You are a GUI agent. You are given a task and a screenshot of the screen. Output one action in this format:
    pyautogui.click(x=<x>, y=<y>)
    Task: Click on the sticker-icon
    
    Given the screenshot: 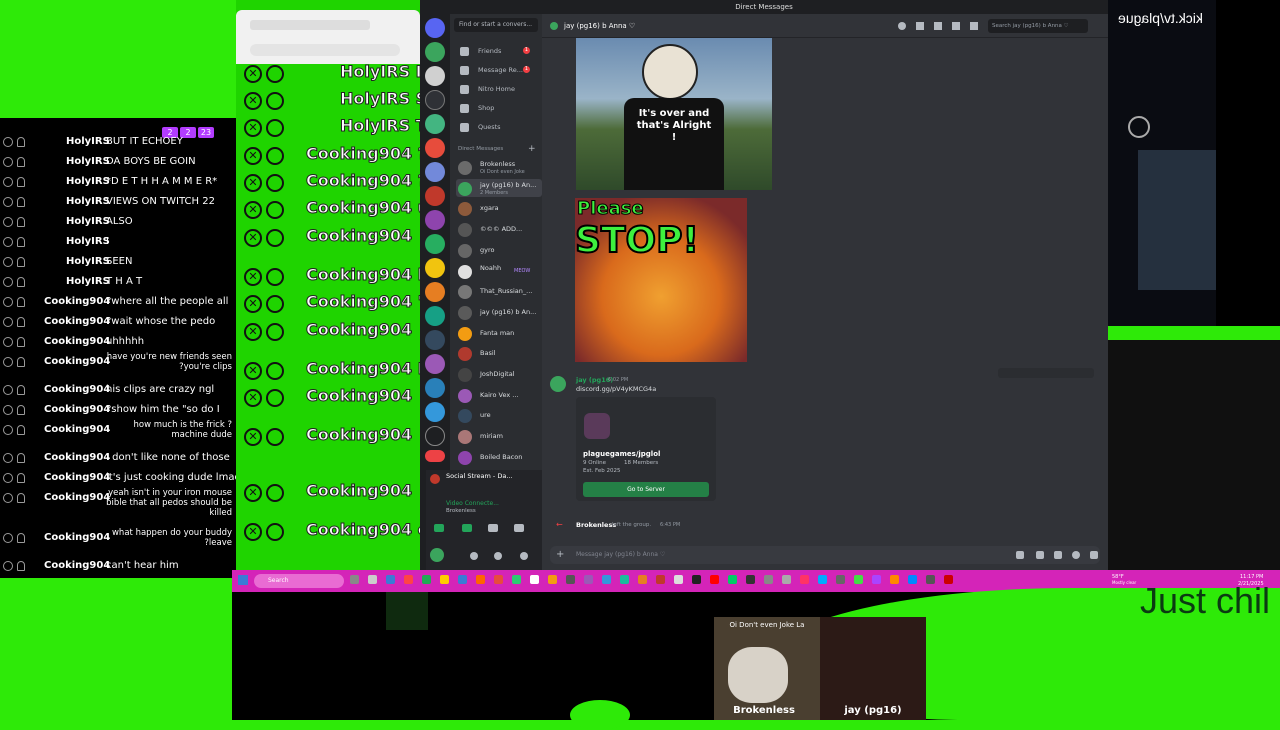 What is the action you would take?
    pyautogui.click(x=1058, y=555)
    